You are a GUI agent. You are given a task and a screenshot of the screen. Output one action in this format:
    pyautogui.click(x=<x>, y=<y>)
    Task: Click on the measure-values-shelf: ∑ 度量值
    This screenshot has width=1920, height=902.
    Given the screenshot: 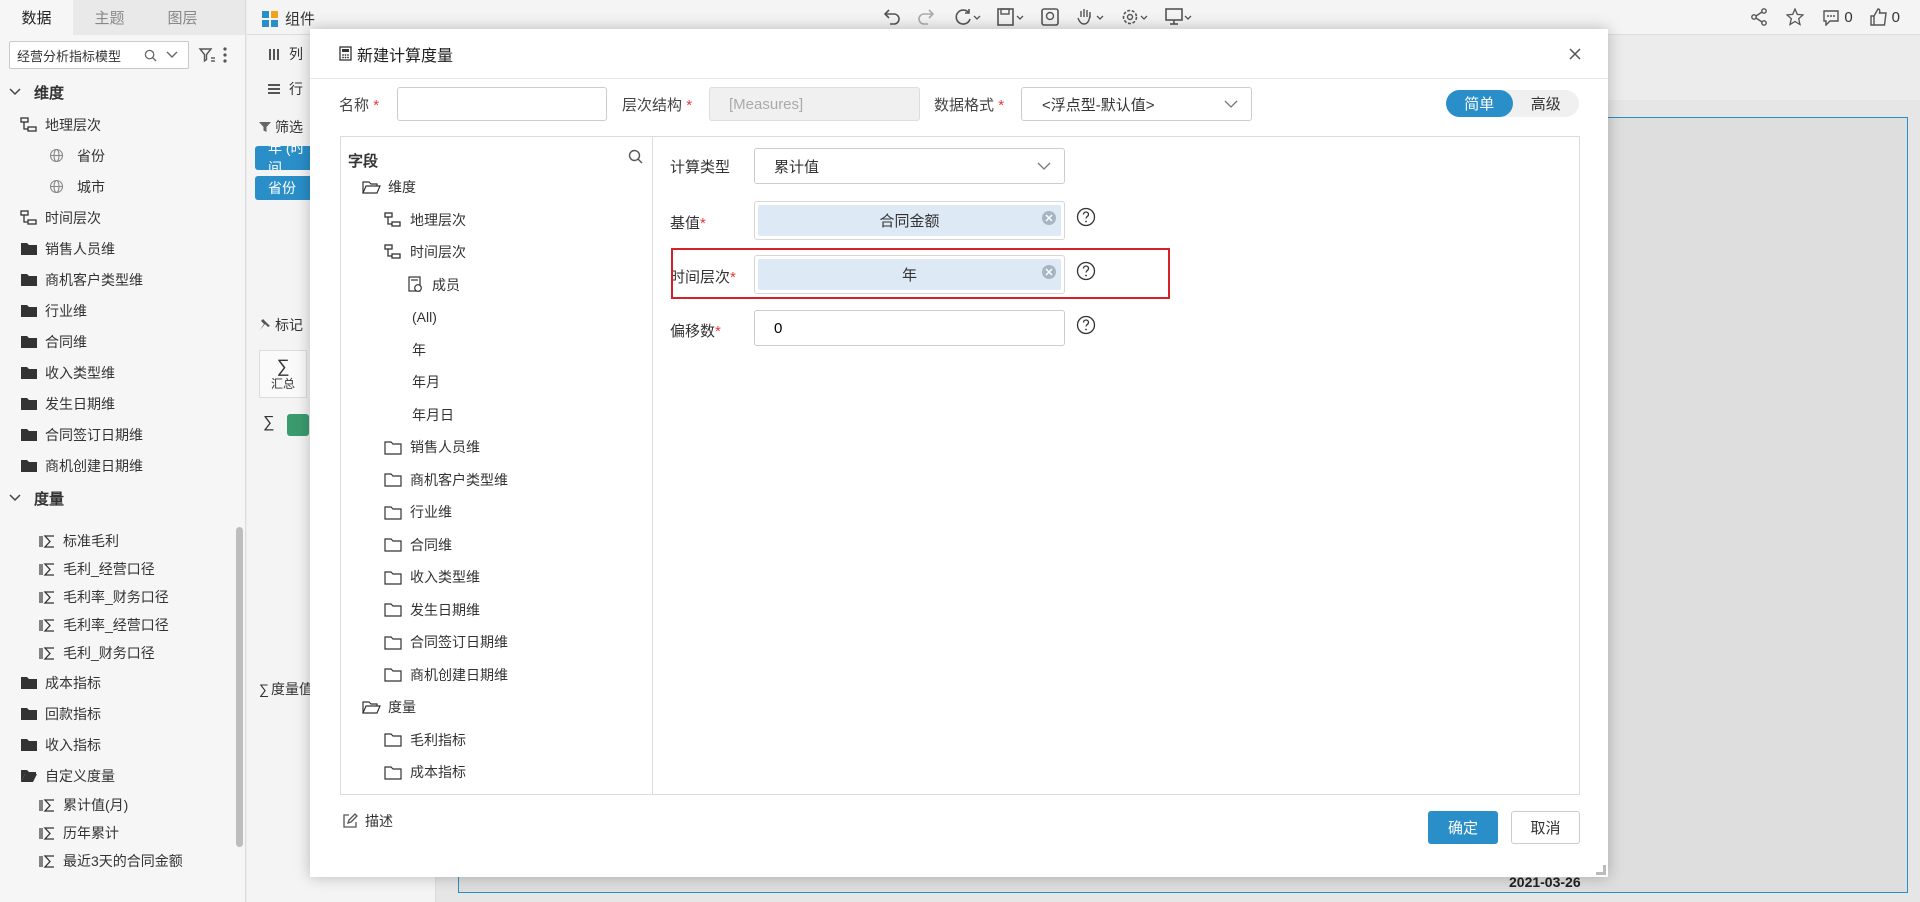 What is the action you would take?
    pyautogui.click(x=286, y=689)
    